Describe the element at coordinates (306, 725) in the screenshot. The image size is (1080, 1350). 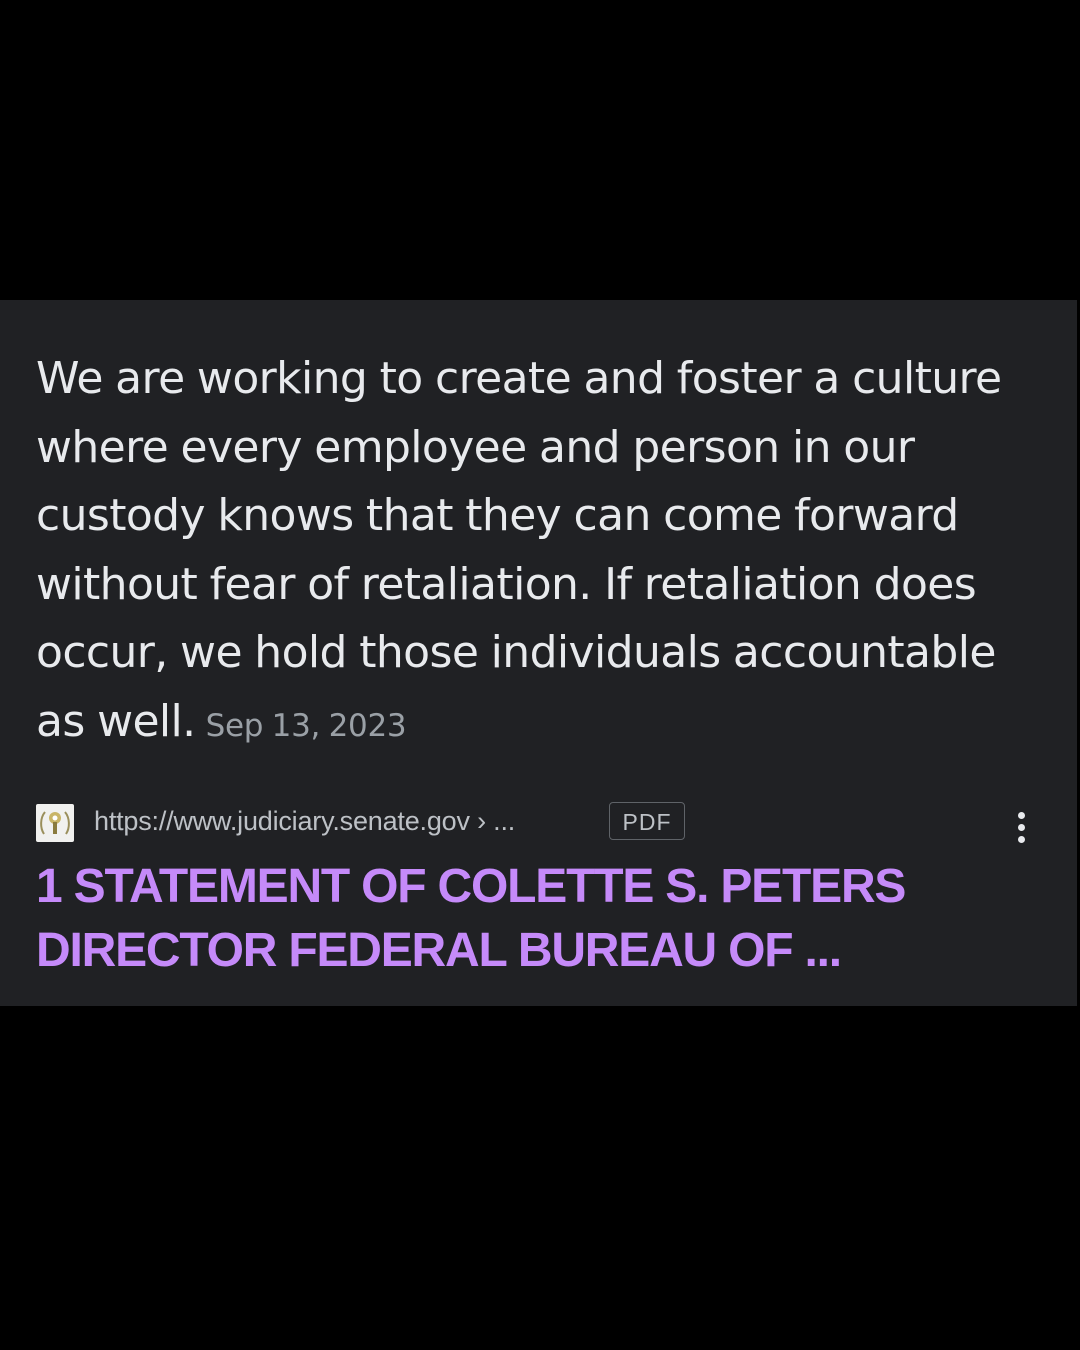
I see `snippet-date: Sep 13, 2023` at that location.